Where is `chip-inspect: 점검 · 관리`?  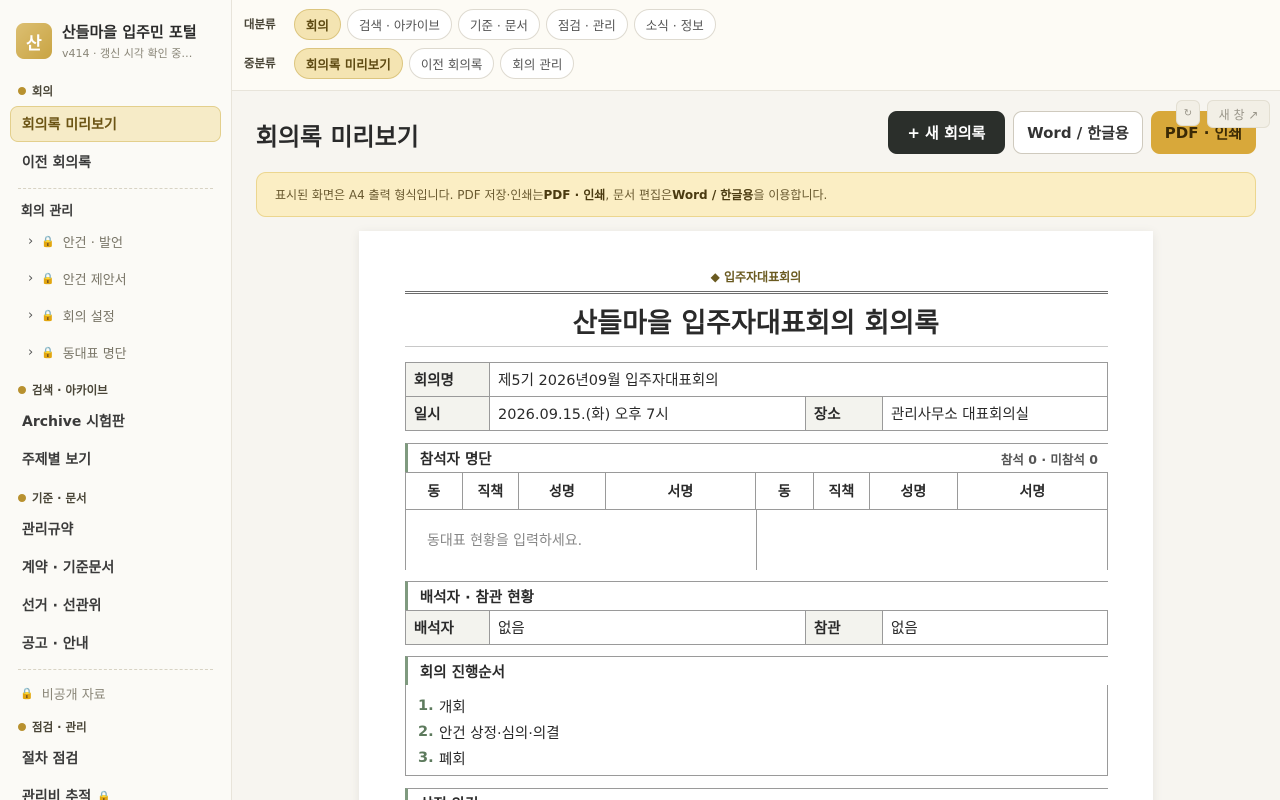 chip-inspect: 점검 · 관리 is located at coordinates (586, 24).